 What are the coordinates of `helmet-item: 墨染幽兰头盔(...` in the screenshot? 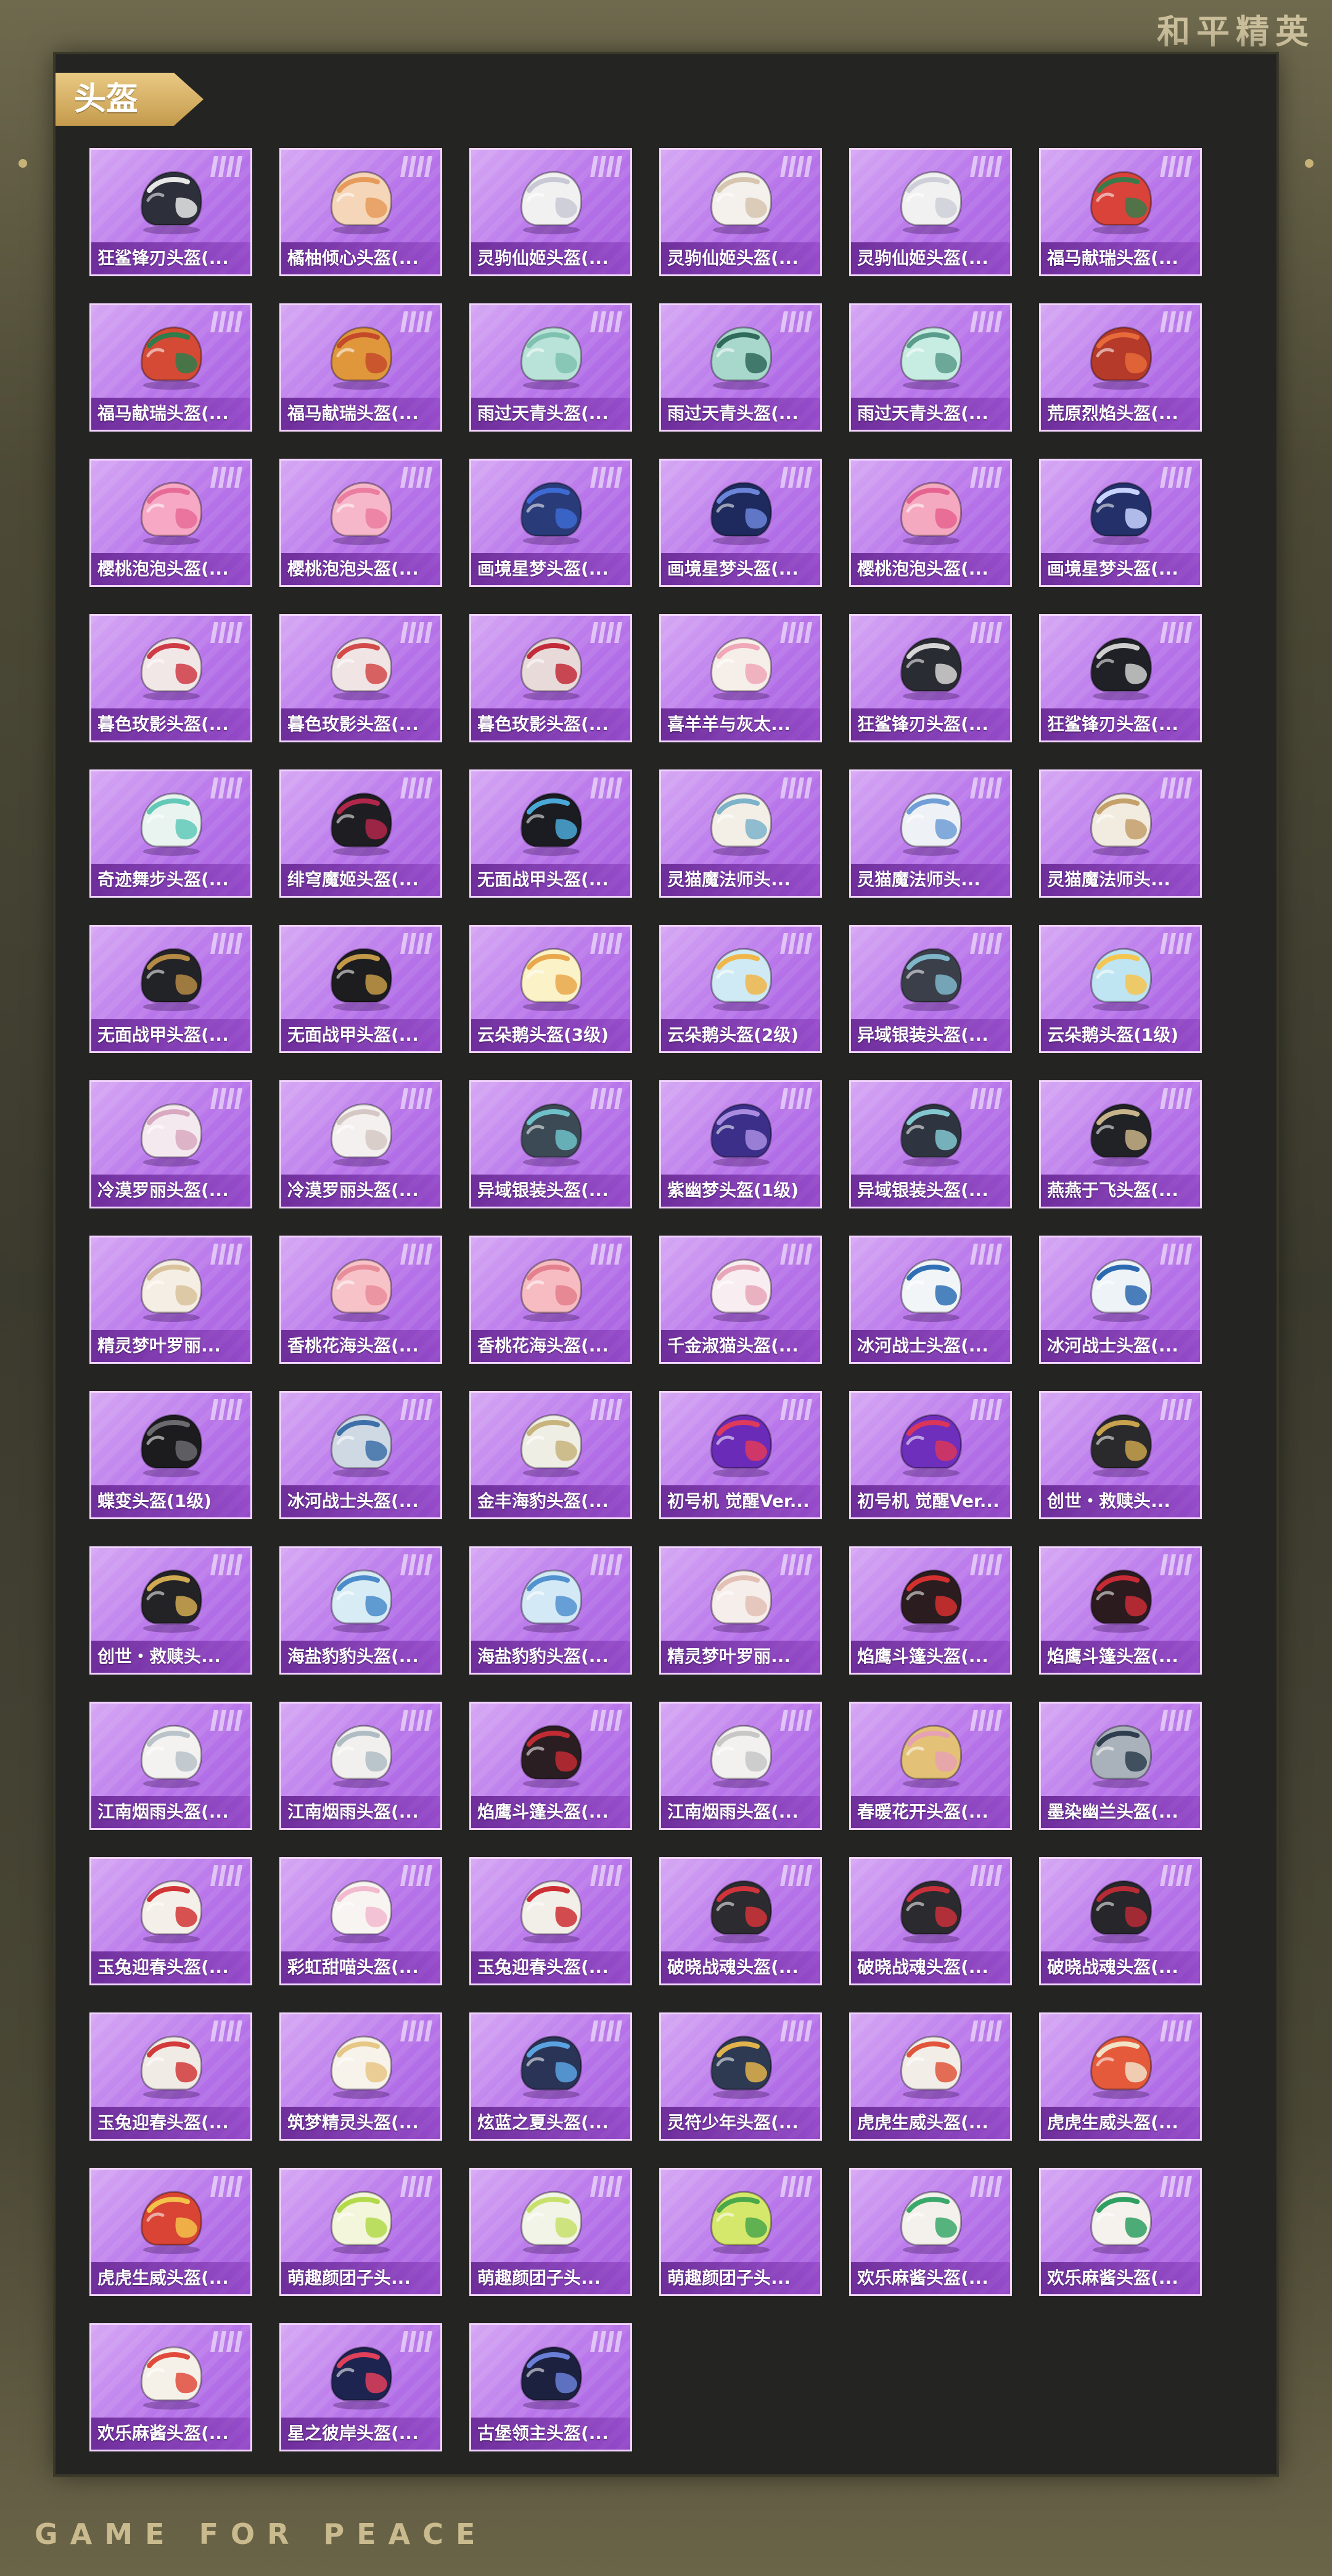 It's located at (1120, 1766).